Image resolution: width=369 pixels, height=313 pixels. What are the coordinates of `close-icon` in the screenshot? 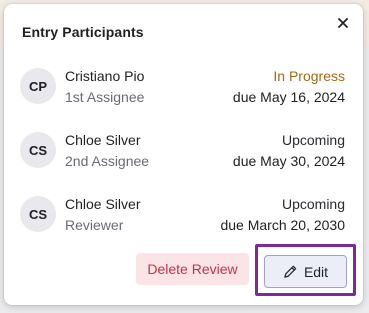 It's located at (343, 23).